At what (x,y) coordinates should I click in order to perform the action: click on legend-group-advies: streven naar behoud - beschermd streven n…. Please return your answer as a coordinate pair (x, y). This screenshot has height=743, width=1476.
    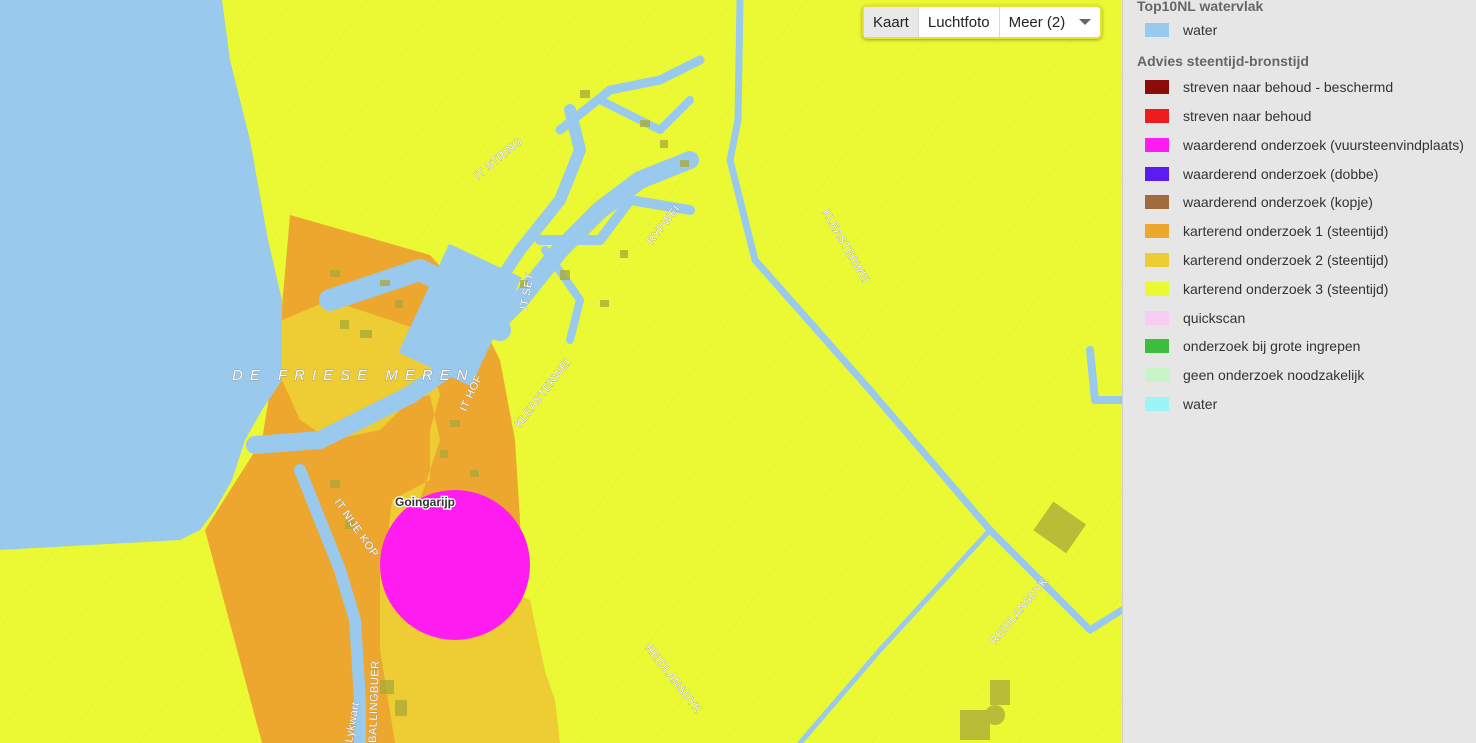
    Looking at the image, I should click on (1299, 246).